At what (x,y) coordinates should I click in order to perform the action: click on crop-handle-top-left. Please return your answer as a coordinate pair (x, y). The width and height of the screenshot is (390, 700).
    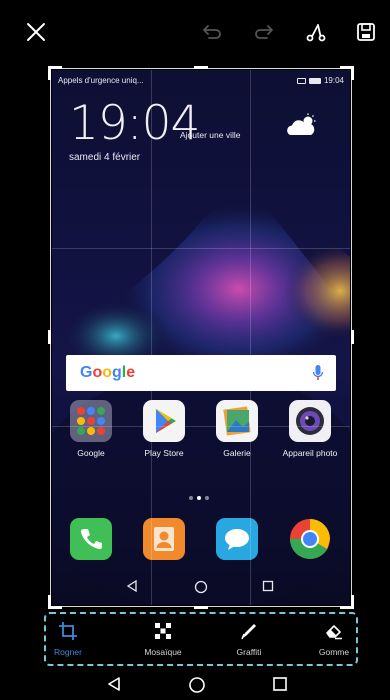
    Looking at the image, I should click on (49, 73).